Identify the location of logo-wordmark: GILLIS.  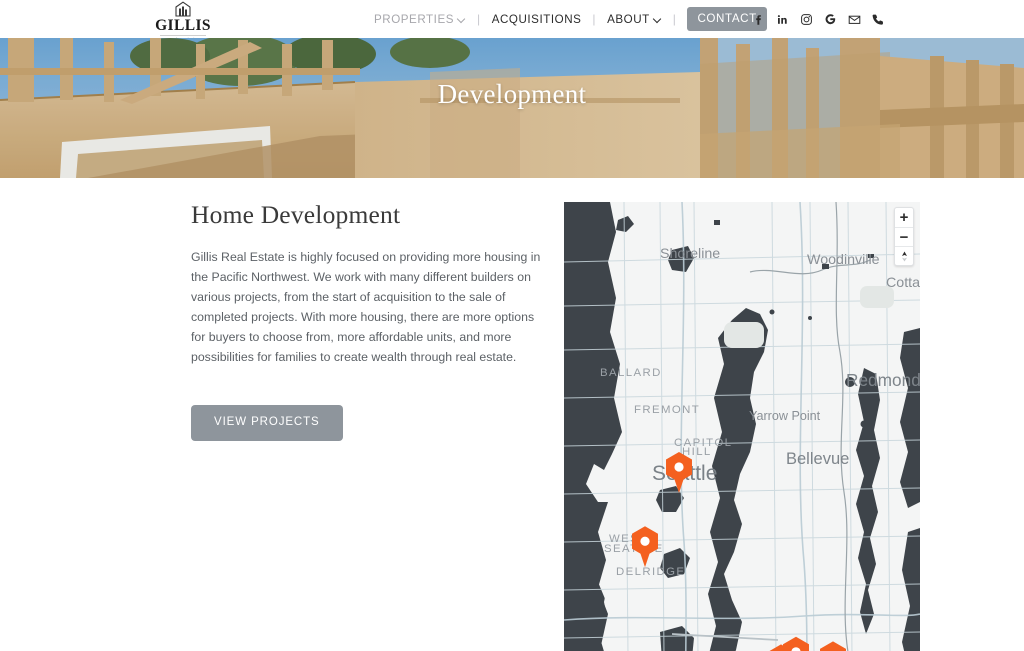
(183, 25).